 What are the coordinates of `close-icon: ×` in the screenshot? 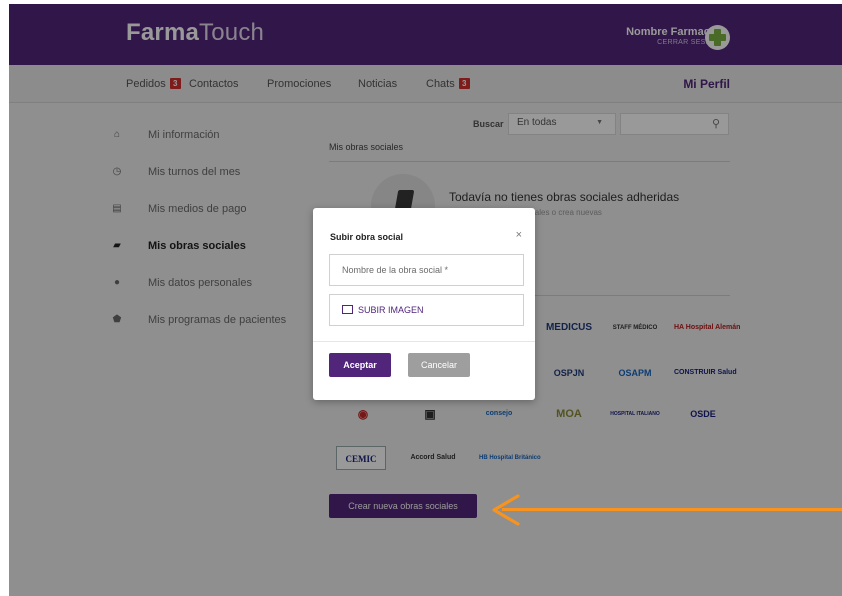 It's located at (519, 235).